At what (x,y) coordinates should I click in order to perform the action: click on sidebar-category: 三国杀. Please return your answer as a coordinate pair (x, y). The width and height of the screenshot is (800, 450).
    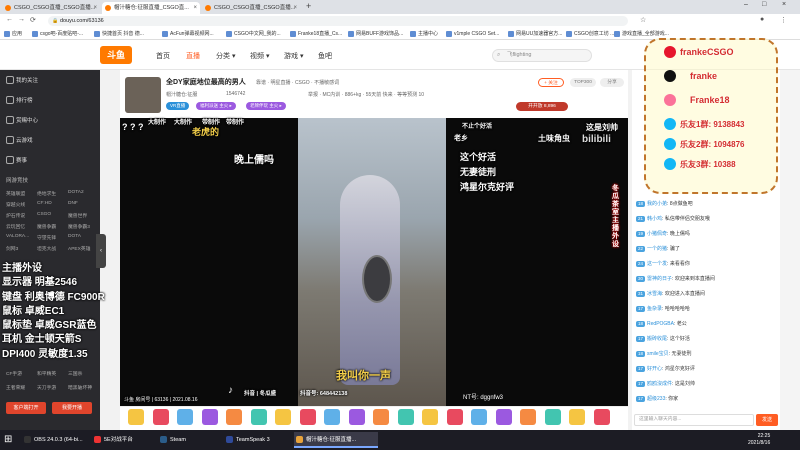
    Looking at the image, I should click on (75, 373).